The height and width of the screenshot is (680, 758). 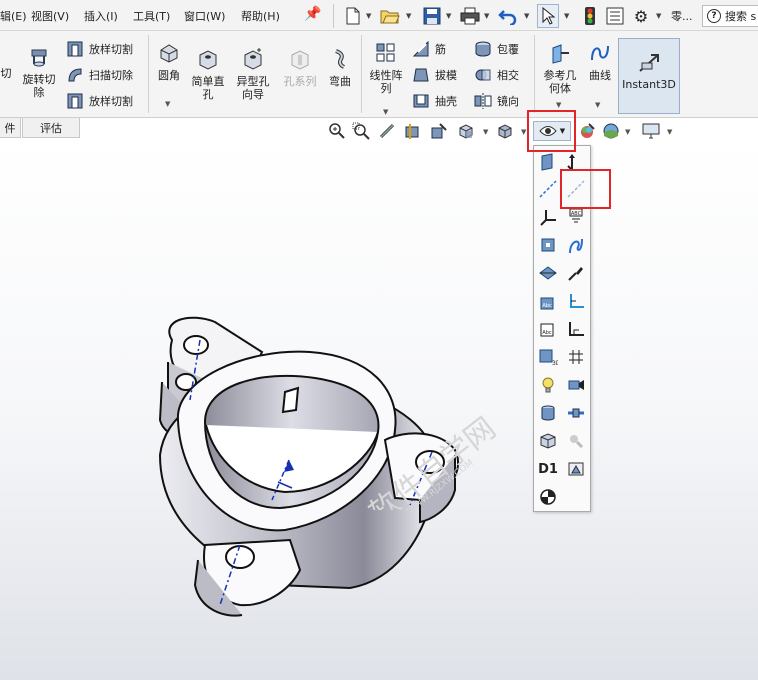 I want to click on simple-hole-button: 简单直 孔, so click(x=208, y=74).